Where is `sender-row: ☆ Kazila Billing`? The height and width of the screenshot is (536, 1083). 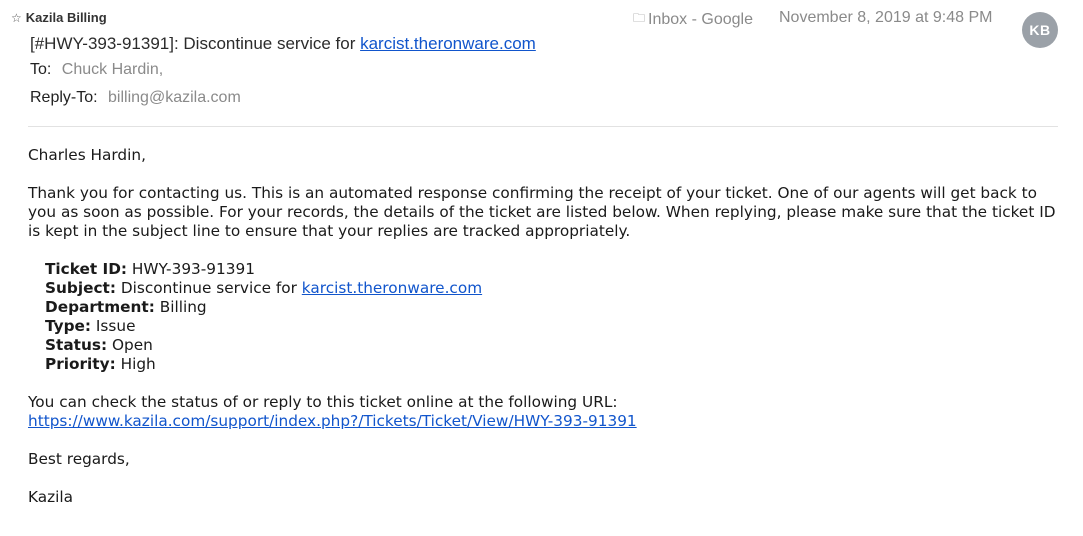
sender-row: ☆ Kazila Billing is located at coordinates (59, 17).